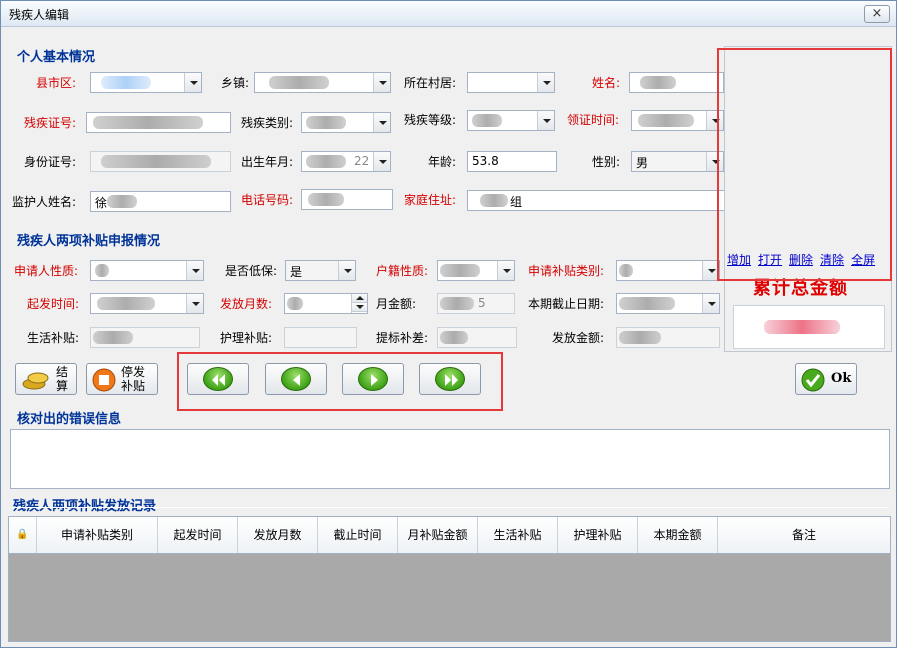  Describe the element at coordinates (101, 203) in the screenshot. I see `guardian-value: 徐` at that location.